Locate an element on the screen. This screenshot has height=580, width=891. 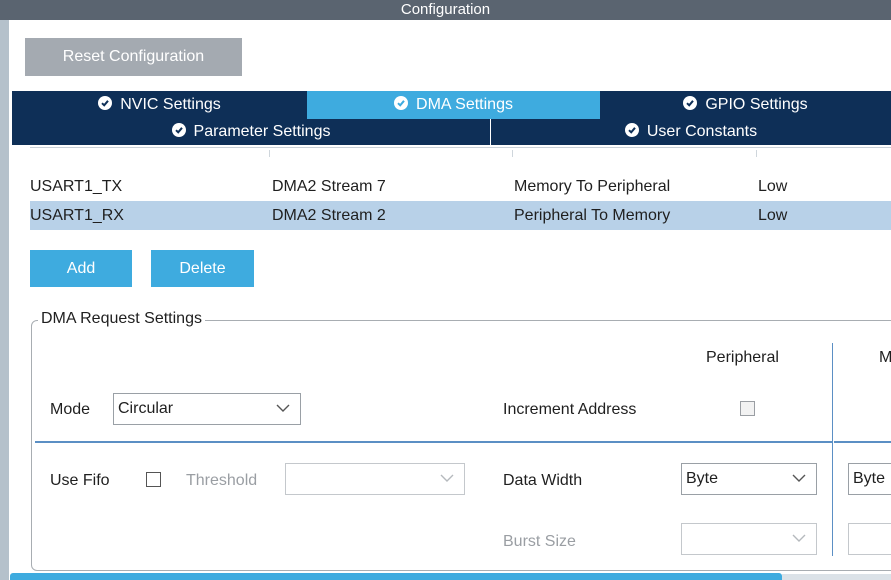
peripheral-data-width-value: Byte is located at coordinates (702, 478).